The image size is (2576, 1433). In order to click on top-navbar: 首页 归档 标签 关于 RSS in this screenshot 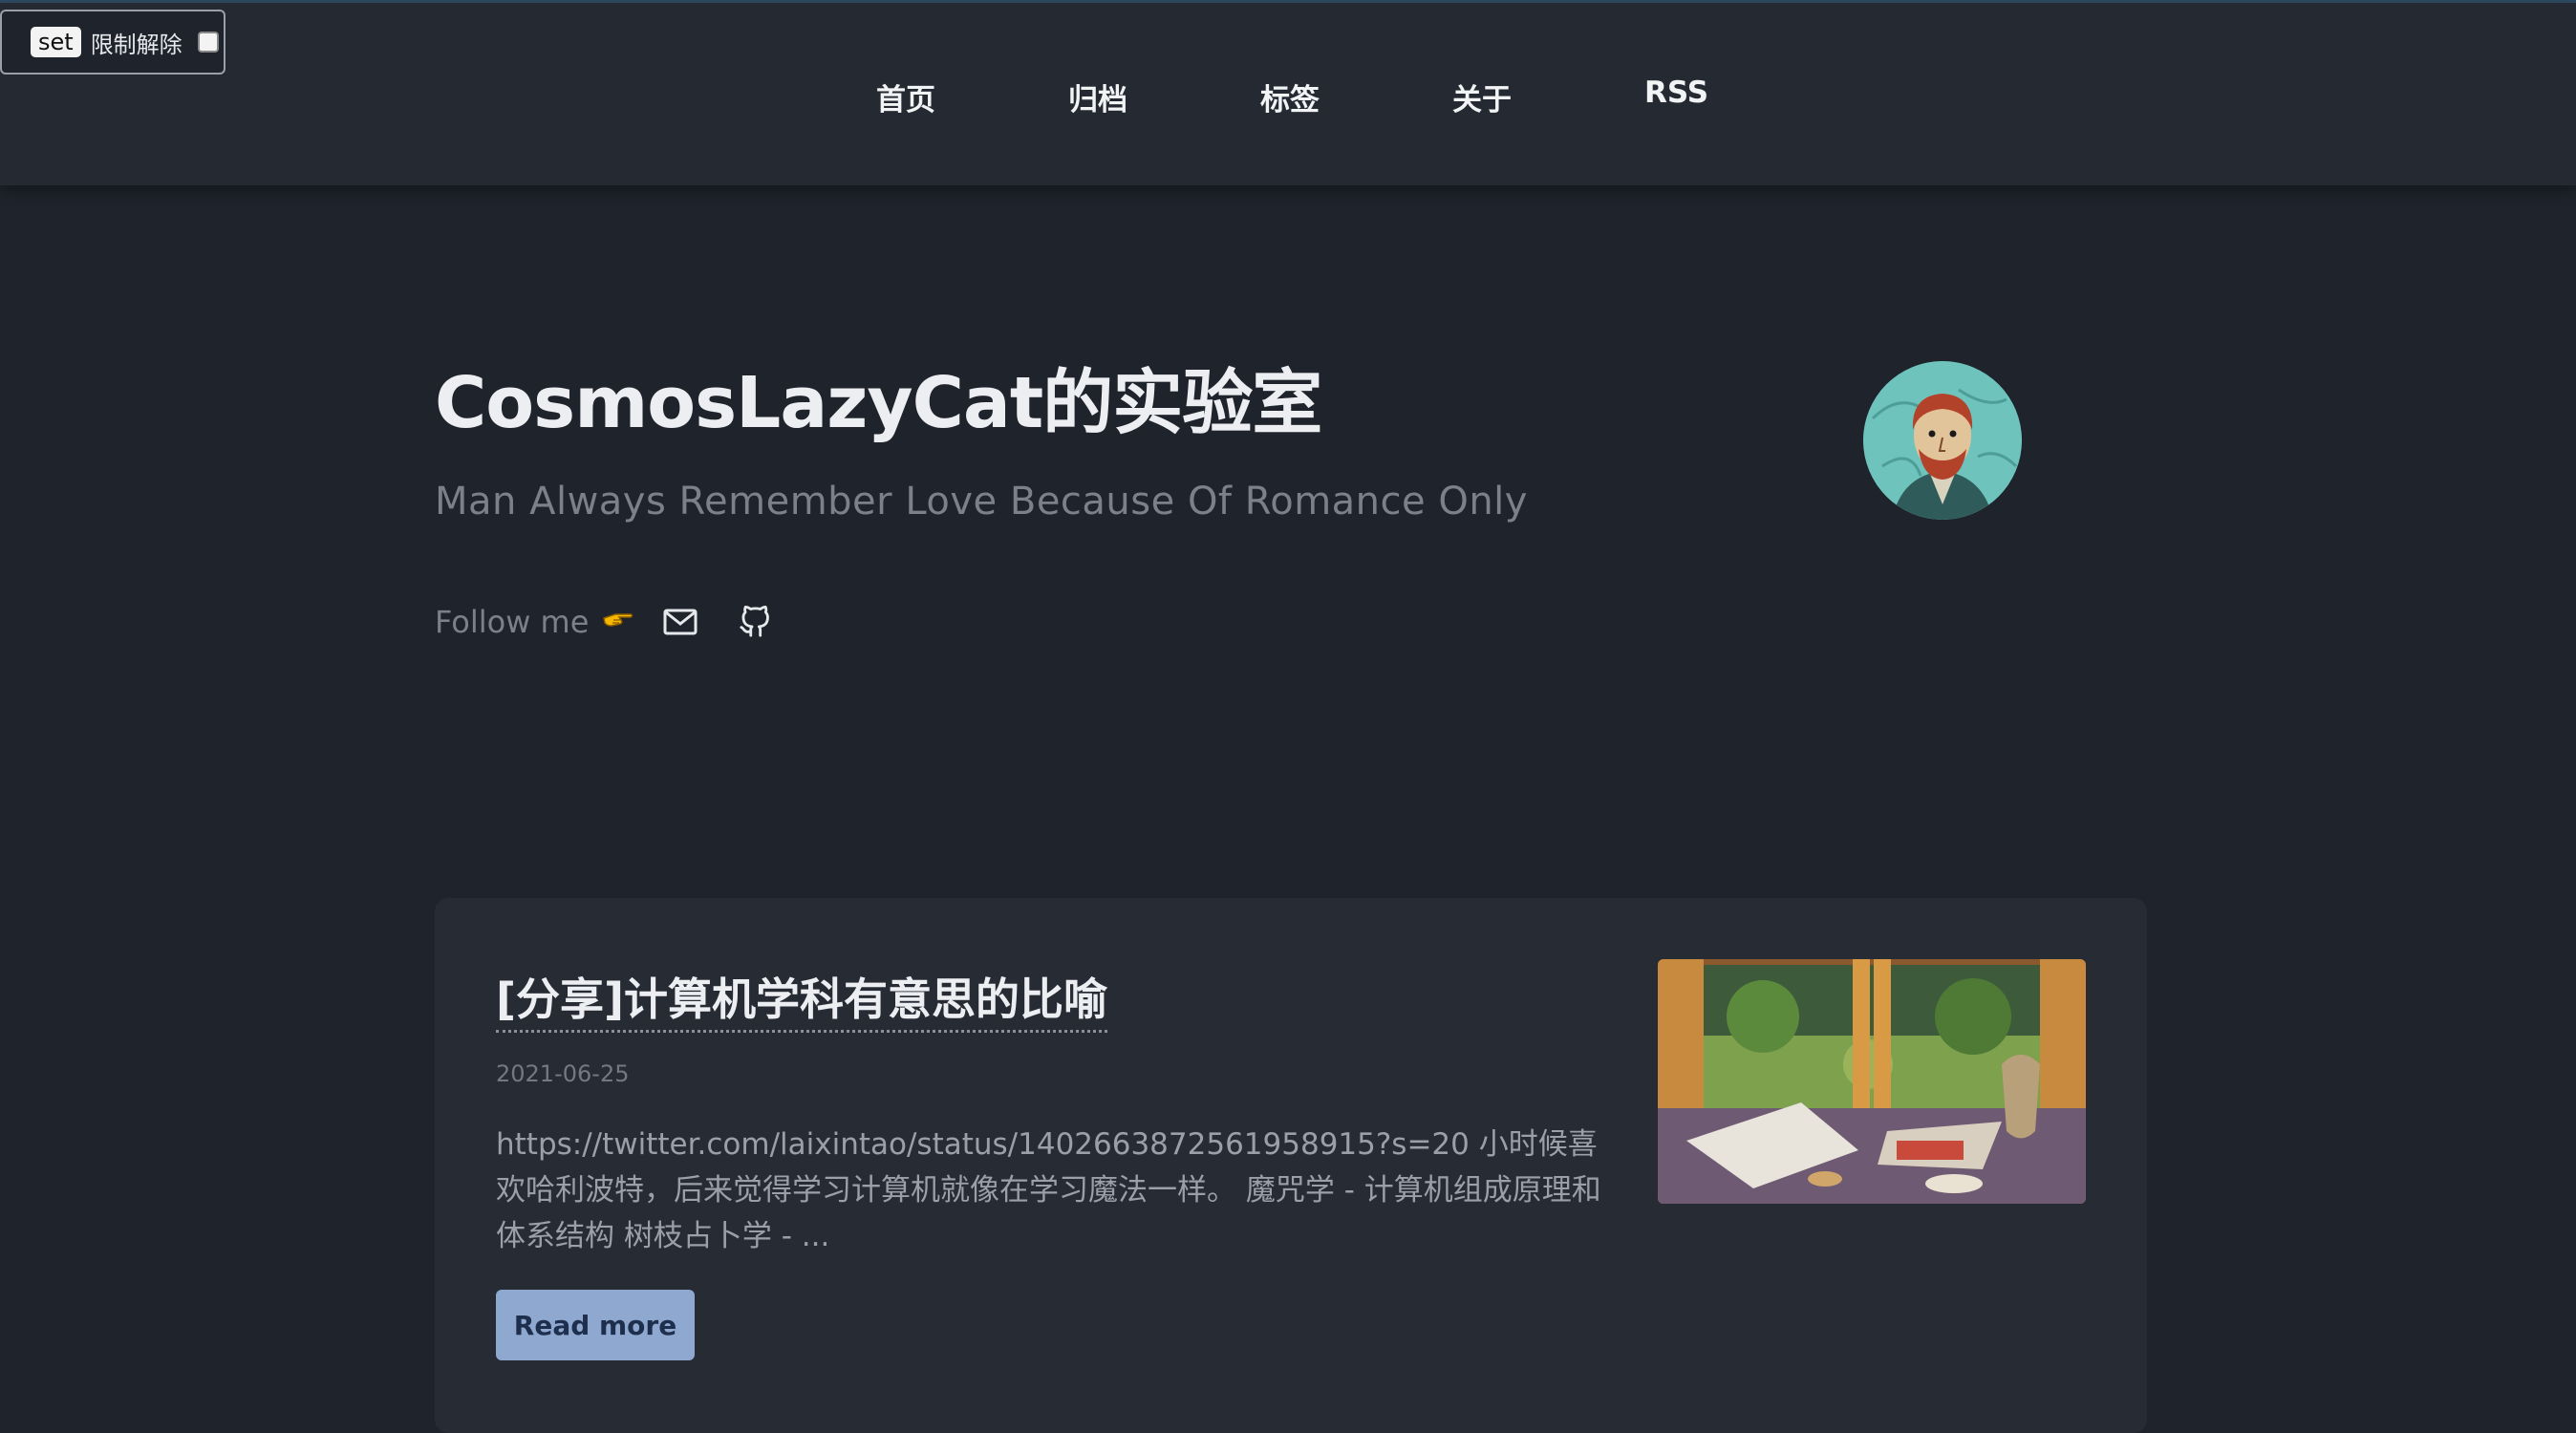, I will do `click(1288, 94)`.